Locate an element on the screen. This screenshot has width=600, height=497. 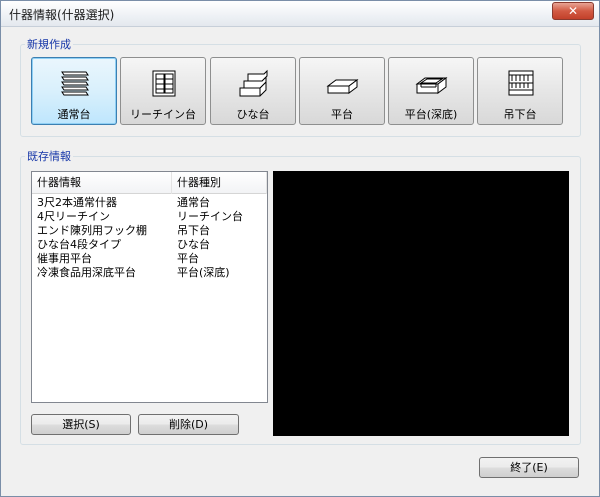
stacked-shelves-icon is located at coordinates (75, 83).